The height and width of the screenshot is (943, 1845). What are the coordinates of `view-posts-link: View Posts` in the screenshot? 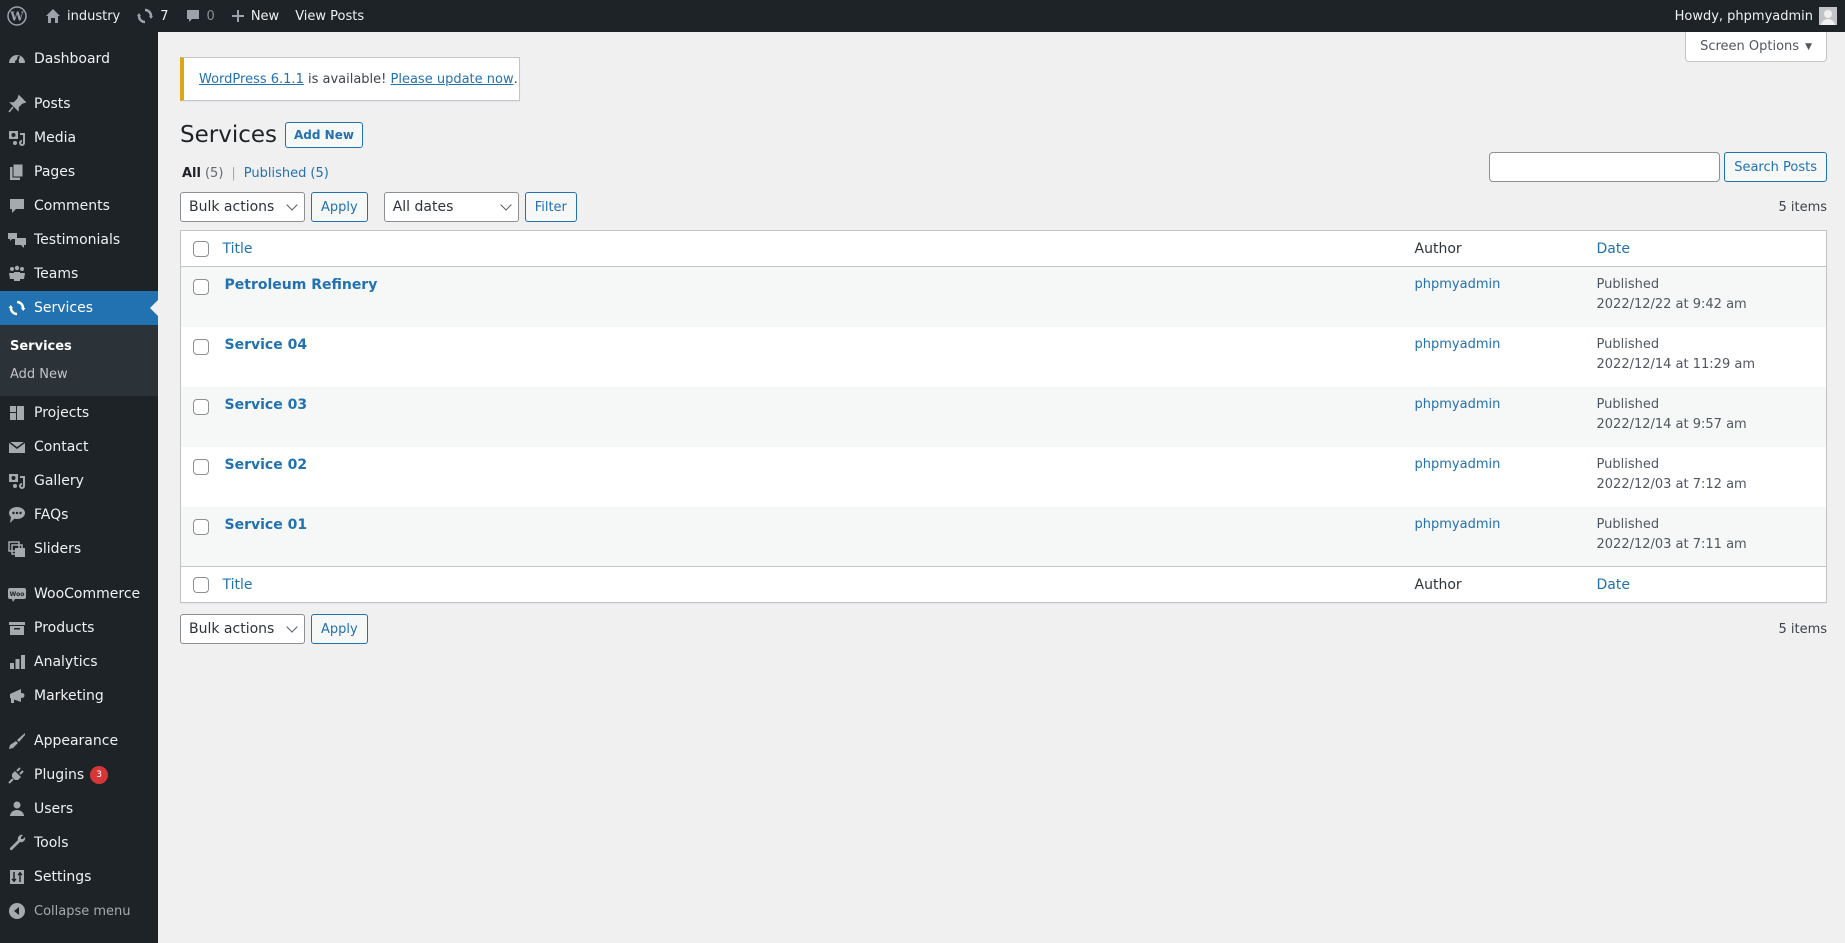 It's located at (329, 16).